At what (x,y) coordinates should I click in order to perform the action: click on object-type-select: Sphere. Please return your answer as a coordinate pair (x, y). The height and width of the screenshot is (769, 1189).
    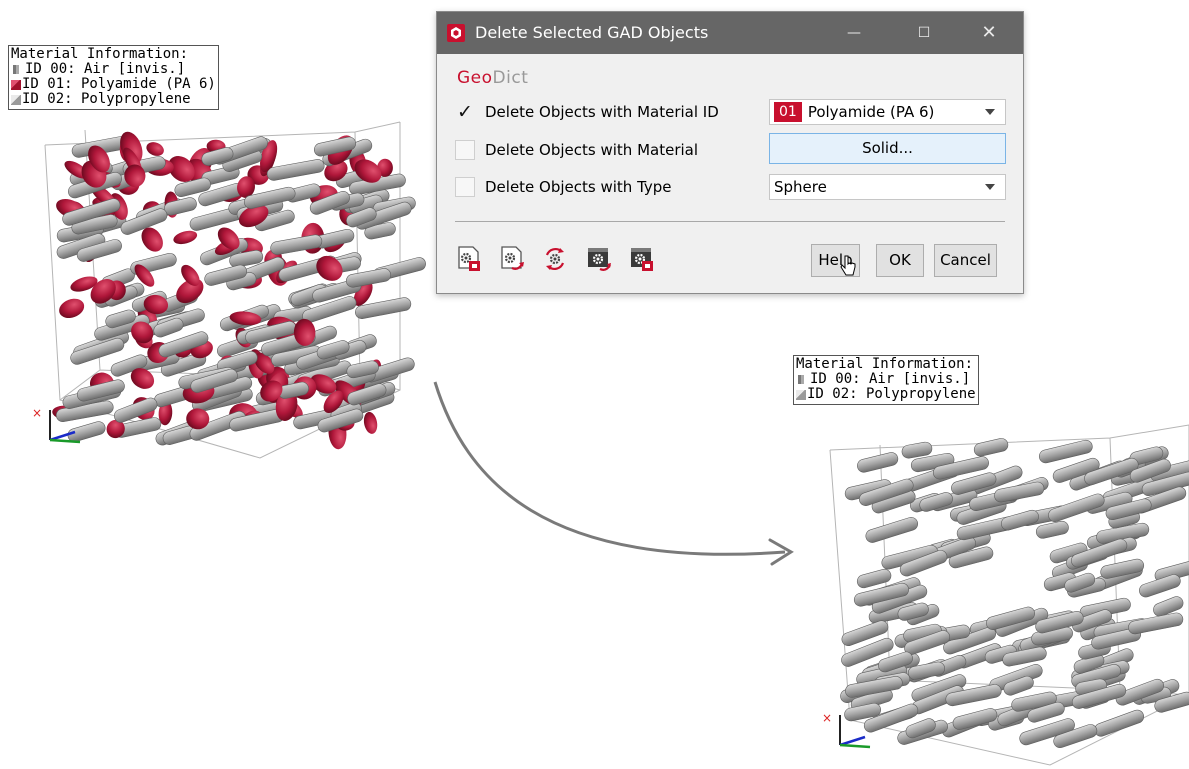
    Looking at the image, I should click on (887, 187).